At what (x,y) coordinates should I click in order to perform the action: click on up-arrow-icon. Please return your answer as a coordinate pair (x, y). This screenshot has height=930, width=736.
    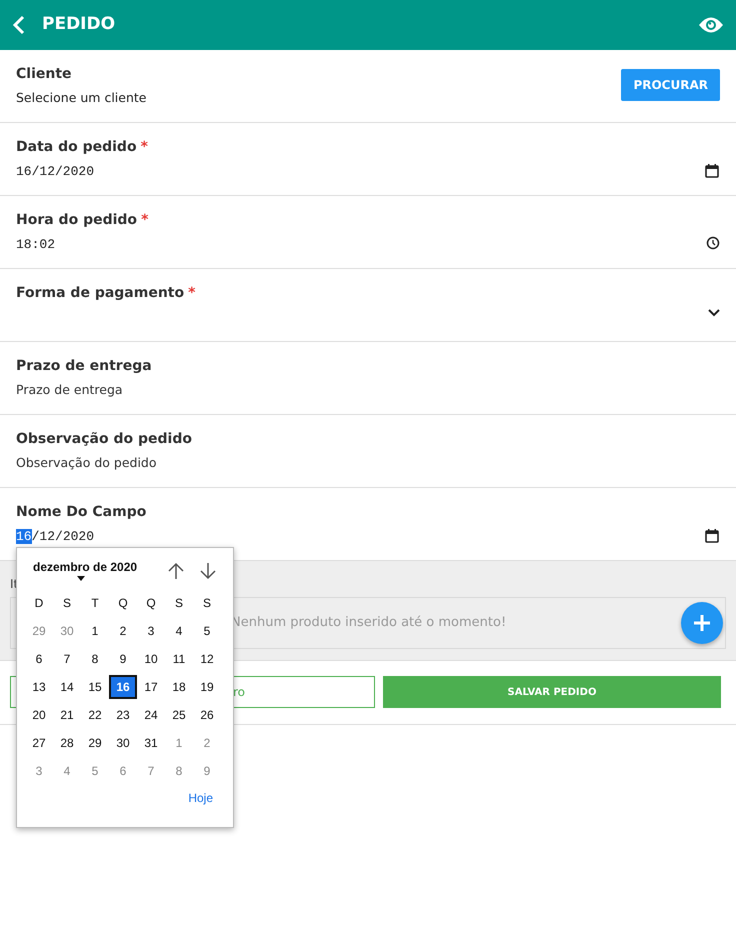
    Looking at the image, I should click on (176, 571).